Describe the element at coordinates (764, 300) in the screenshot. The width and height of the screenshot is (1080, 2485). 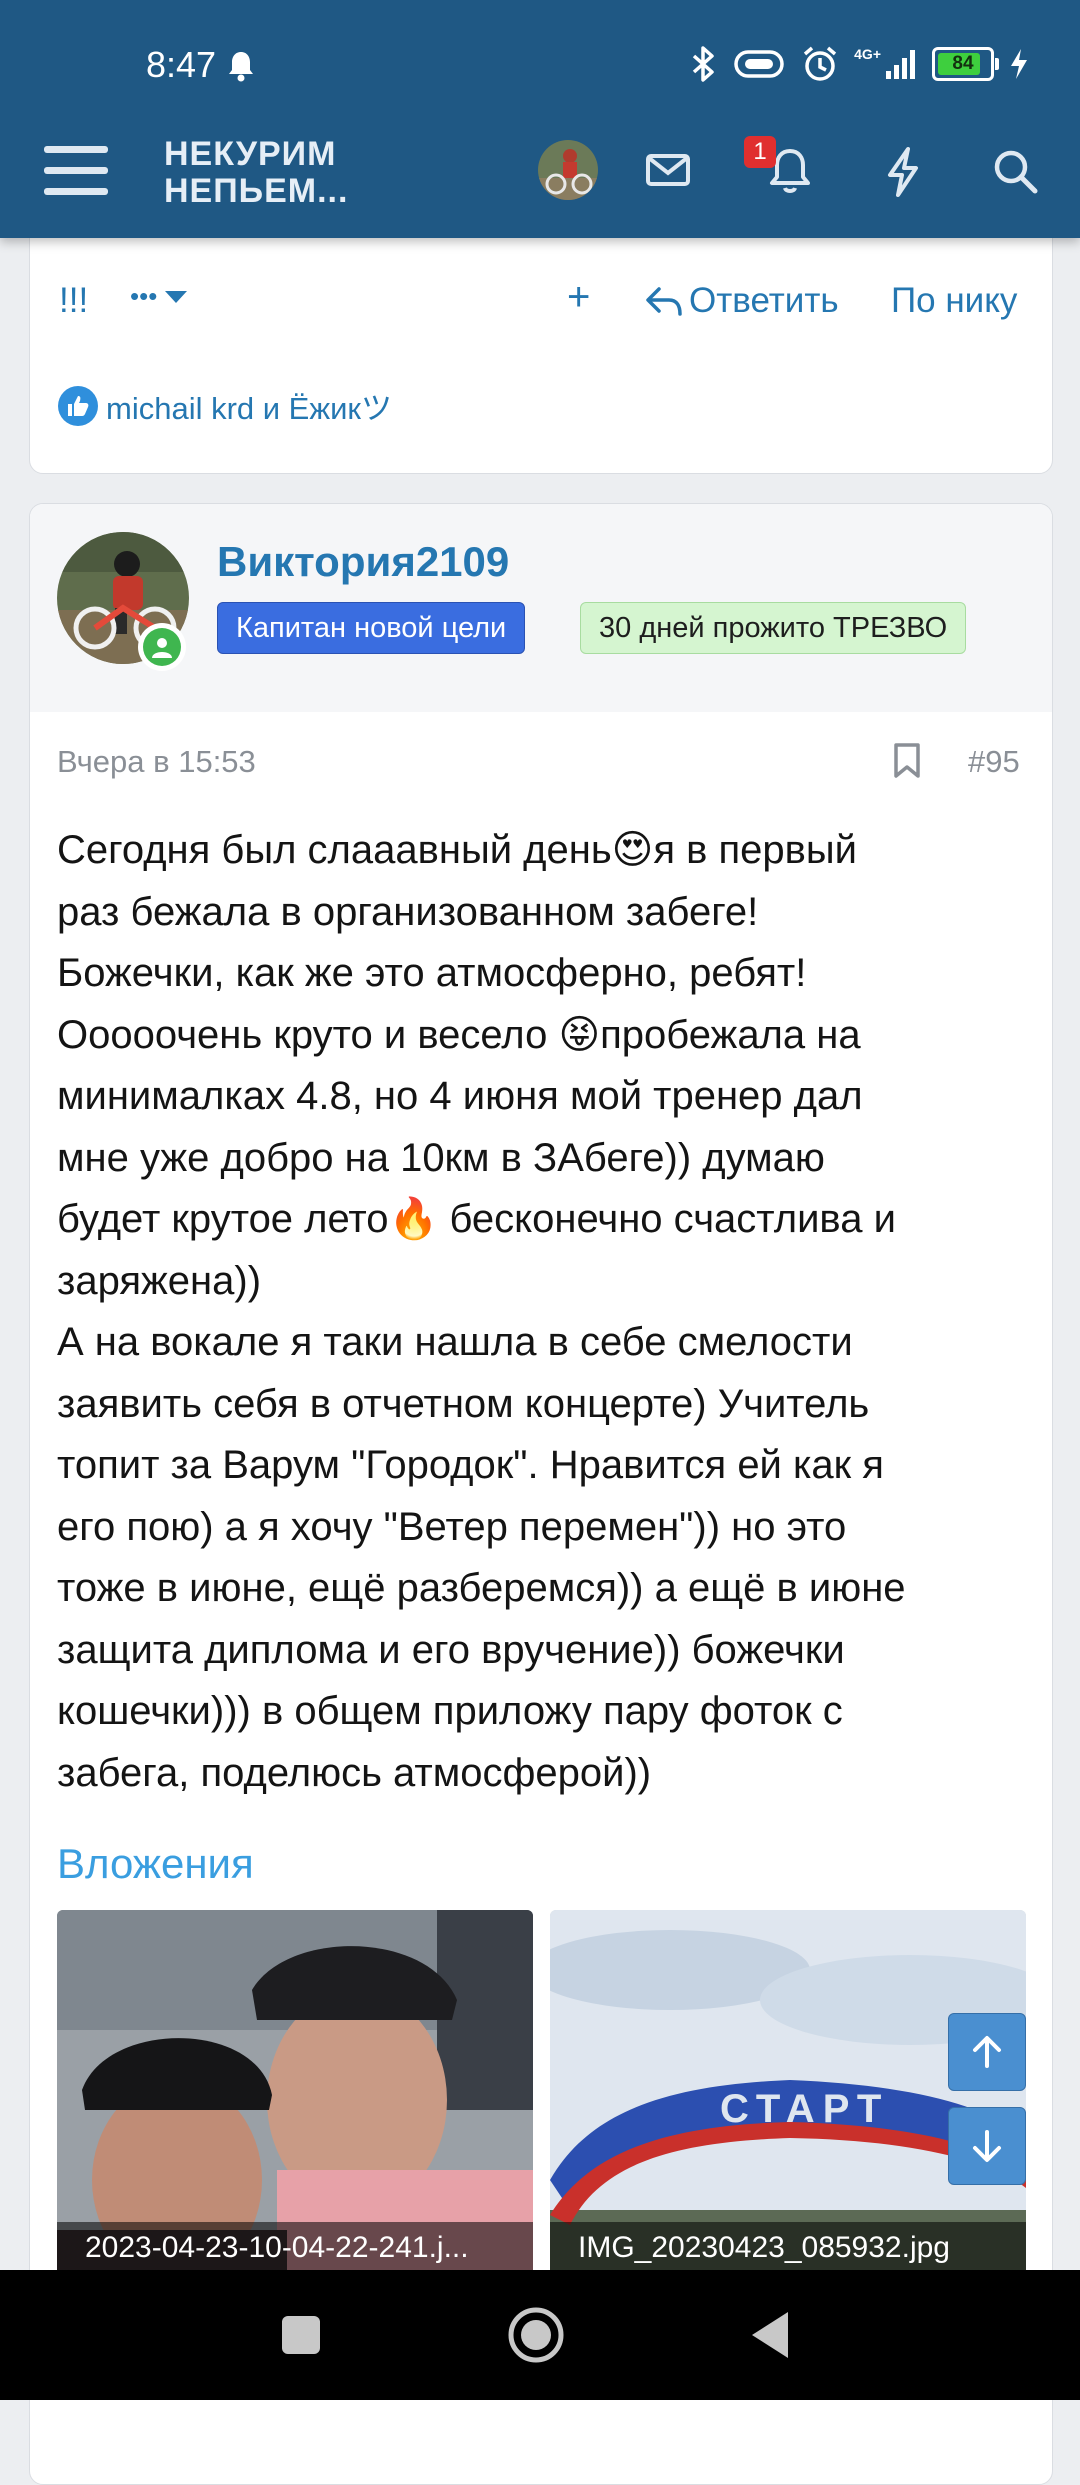
I see `reply-label: Ответить` at that location.